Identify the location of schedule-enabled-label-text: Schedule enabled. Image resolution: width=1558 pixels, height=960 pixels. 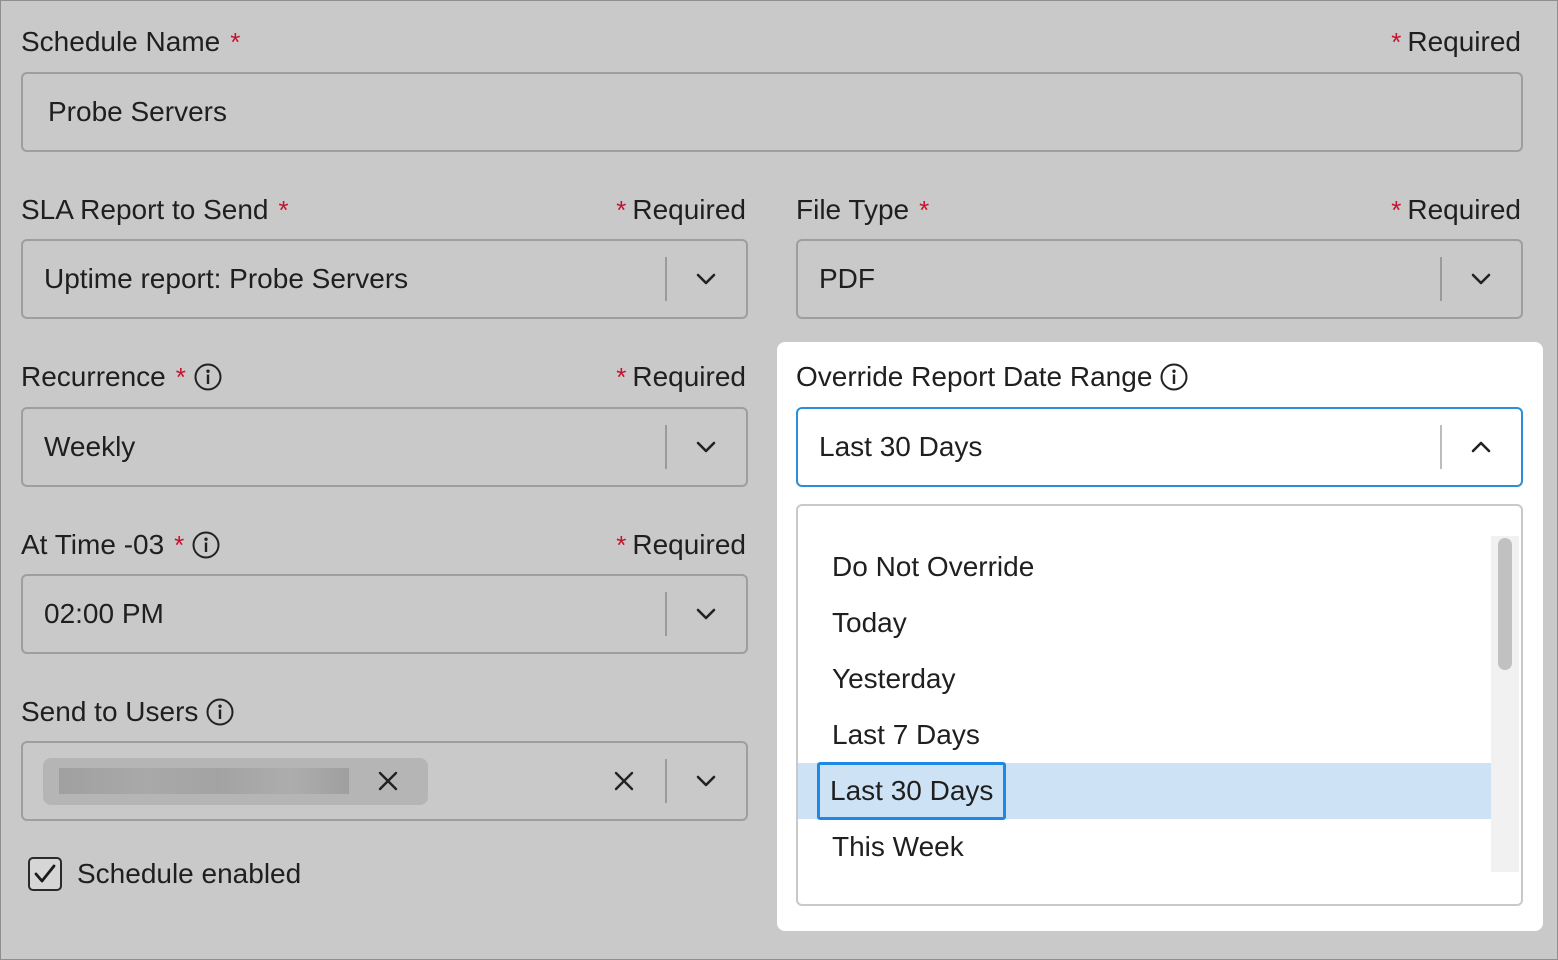
(189, 873).